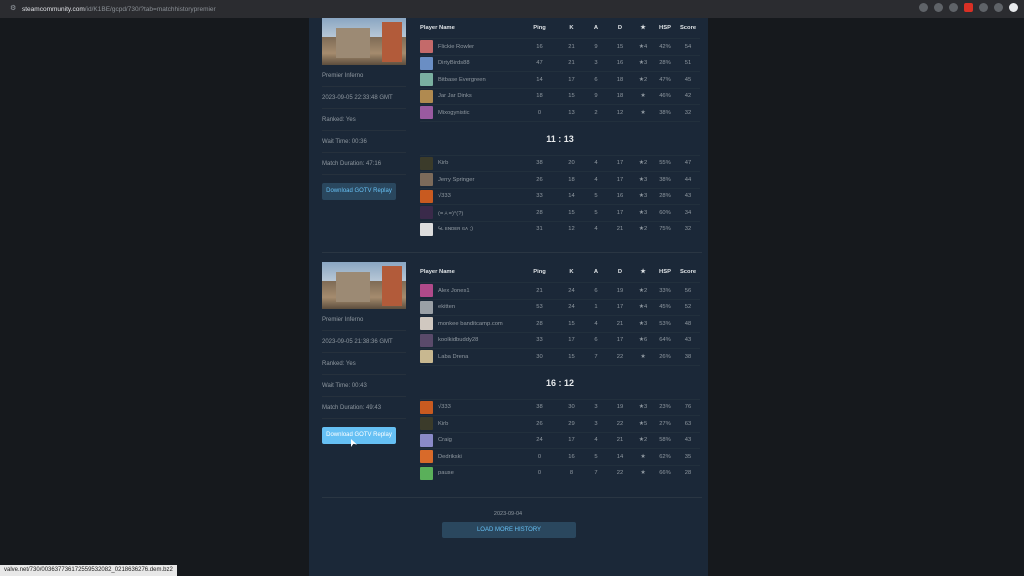 The width and height of the screenshot is (1024, 576). I want to click on player-k: 20, so click(571, 163).